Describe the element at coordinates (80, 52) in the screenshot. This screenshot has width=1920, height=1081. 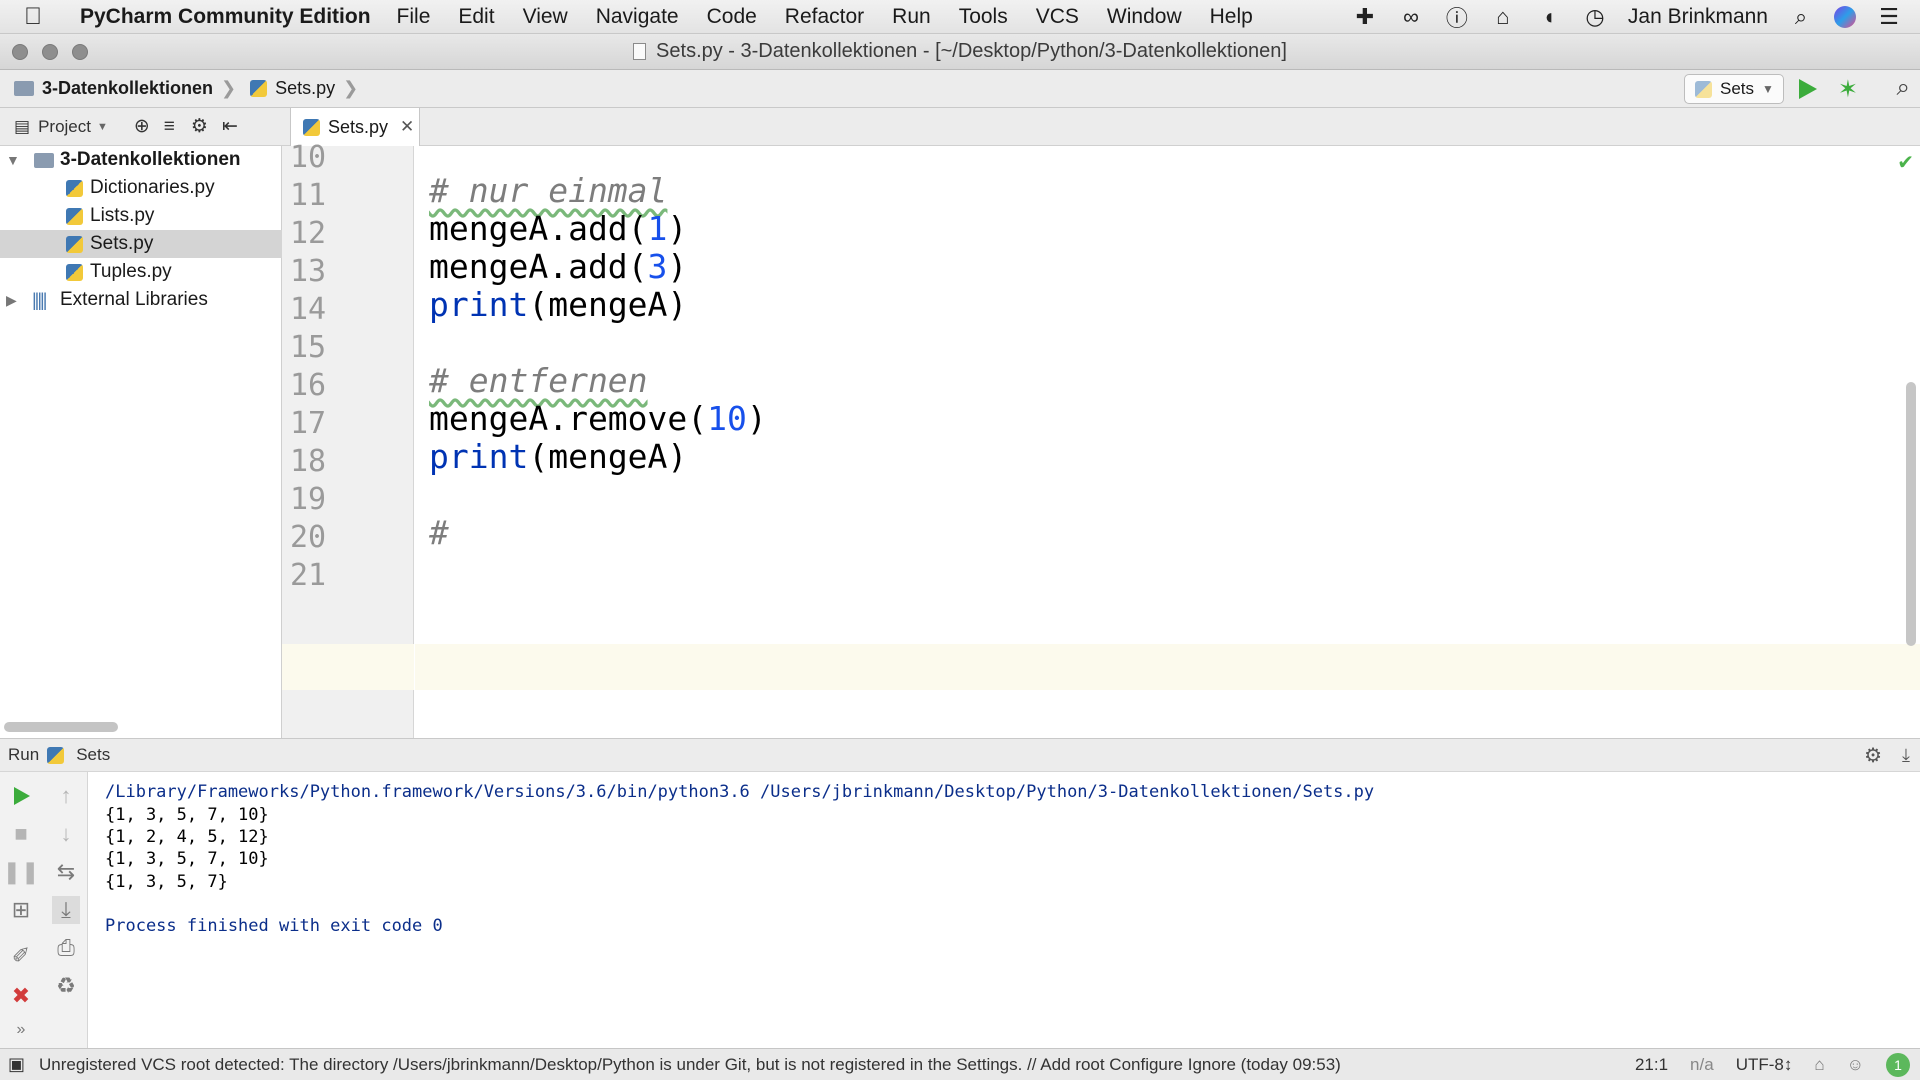
I see `zoom-window-button` at that location.